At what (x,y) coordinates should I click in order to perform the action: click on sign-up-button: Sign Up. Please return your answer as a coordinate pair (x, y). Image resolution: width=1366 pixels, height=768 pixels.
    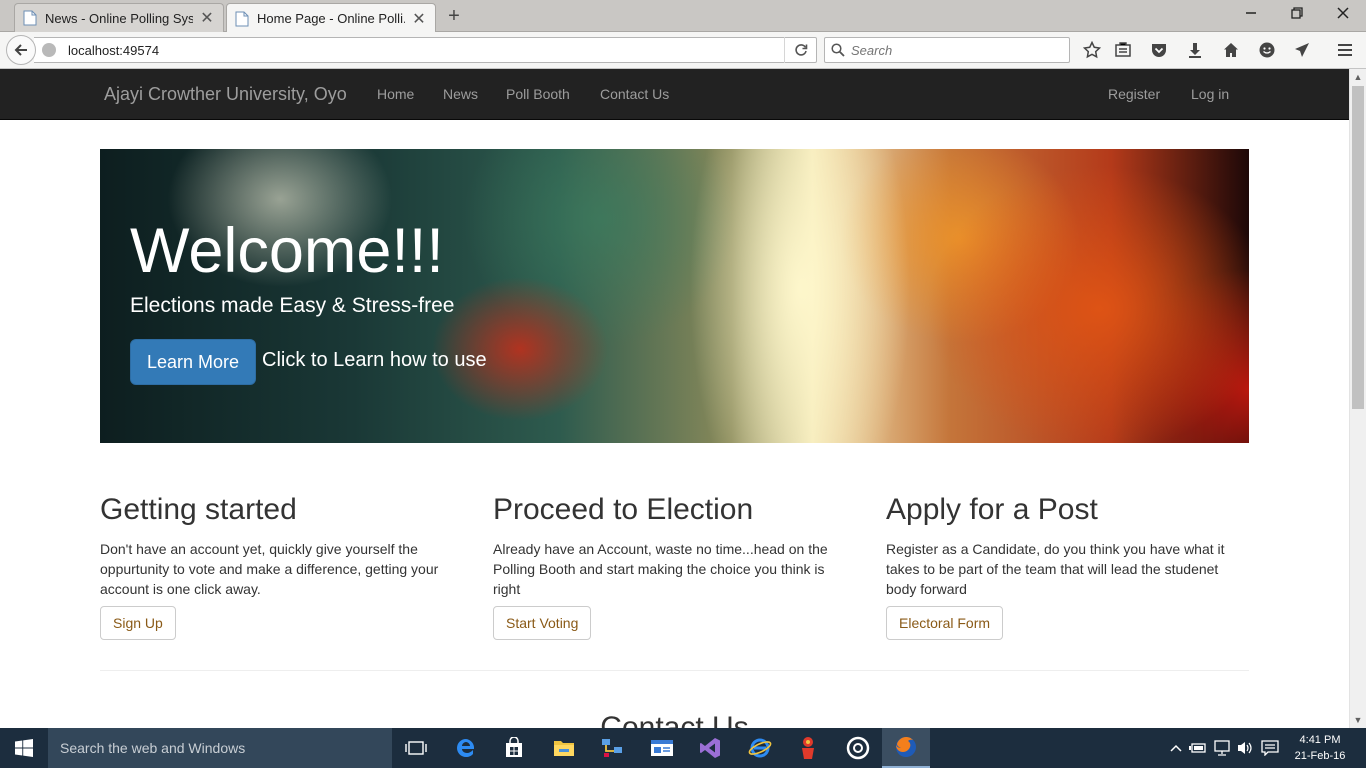
    Looking at the image, I should click on (138, 623).